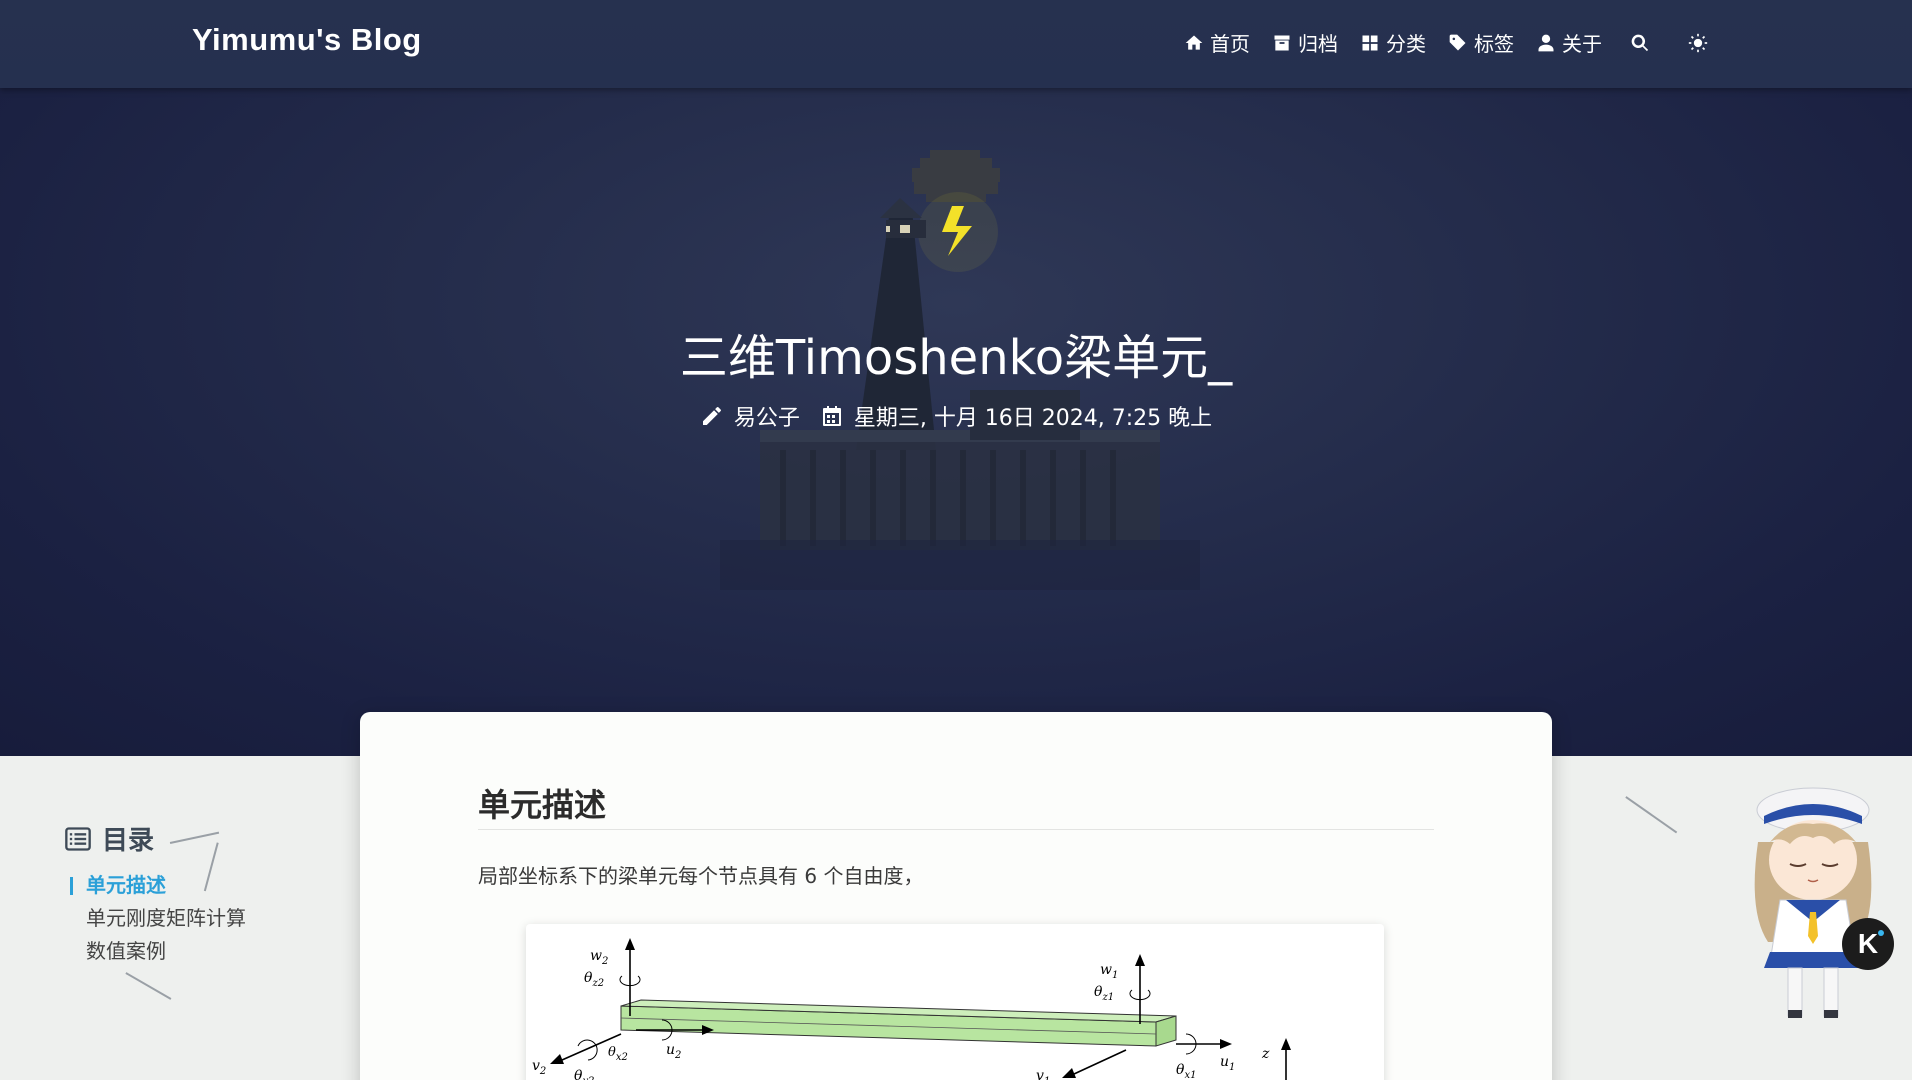 The width and height of the screenshot is (1912, 1080). What do you see at coordinates (766, 418) in the screenshot?
I see `author-name: 易公子` at bounding box center [766, 418].